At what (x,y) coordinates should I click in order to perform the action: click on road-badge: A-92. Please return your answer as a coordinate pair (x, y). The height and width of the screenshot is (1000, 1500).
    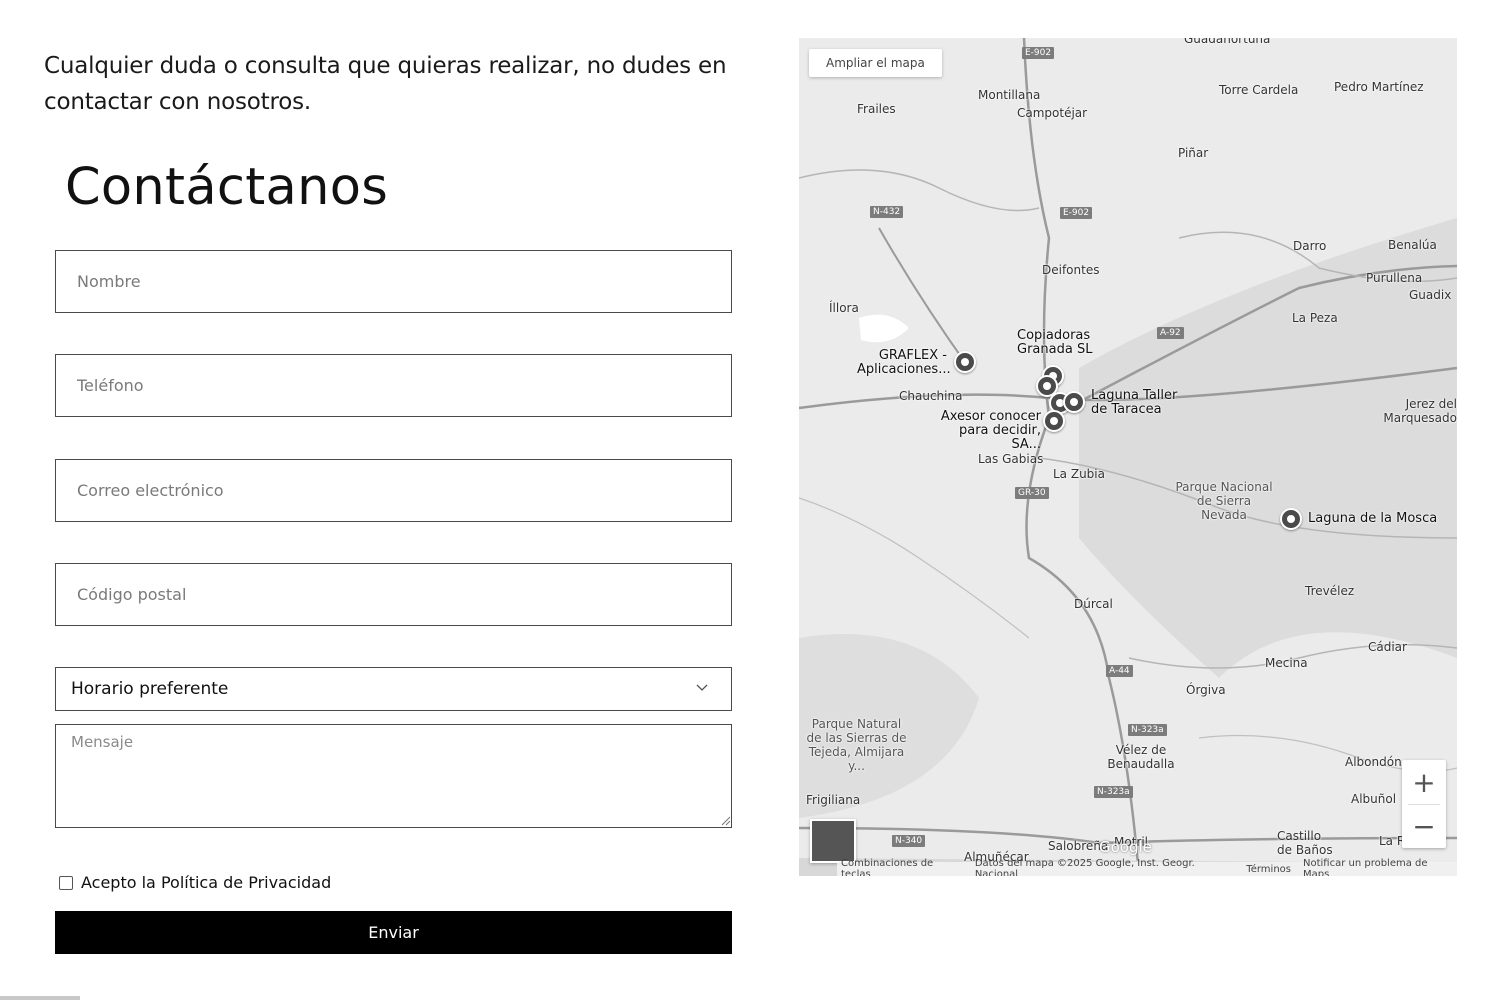
    Looking at the image, I should click on (1170, 333).